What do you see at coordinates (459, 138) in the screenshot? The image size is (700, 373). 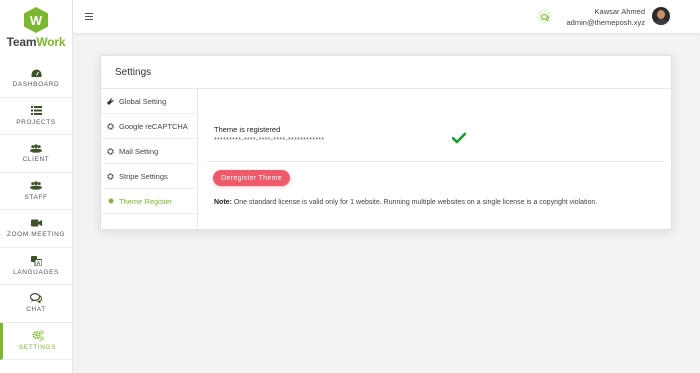 I see `checkmark-icon` at bounding box center [459, 138].